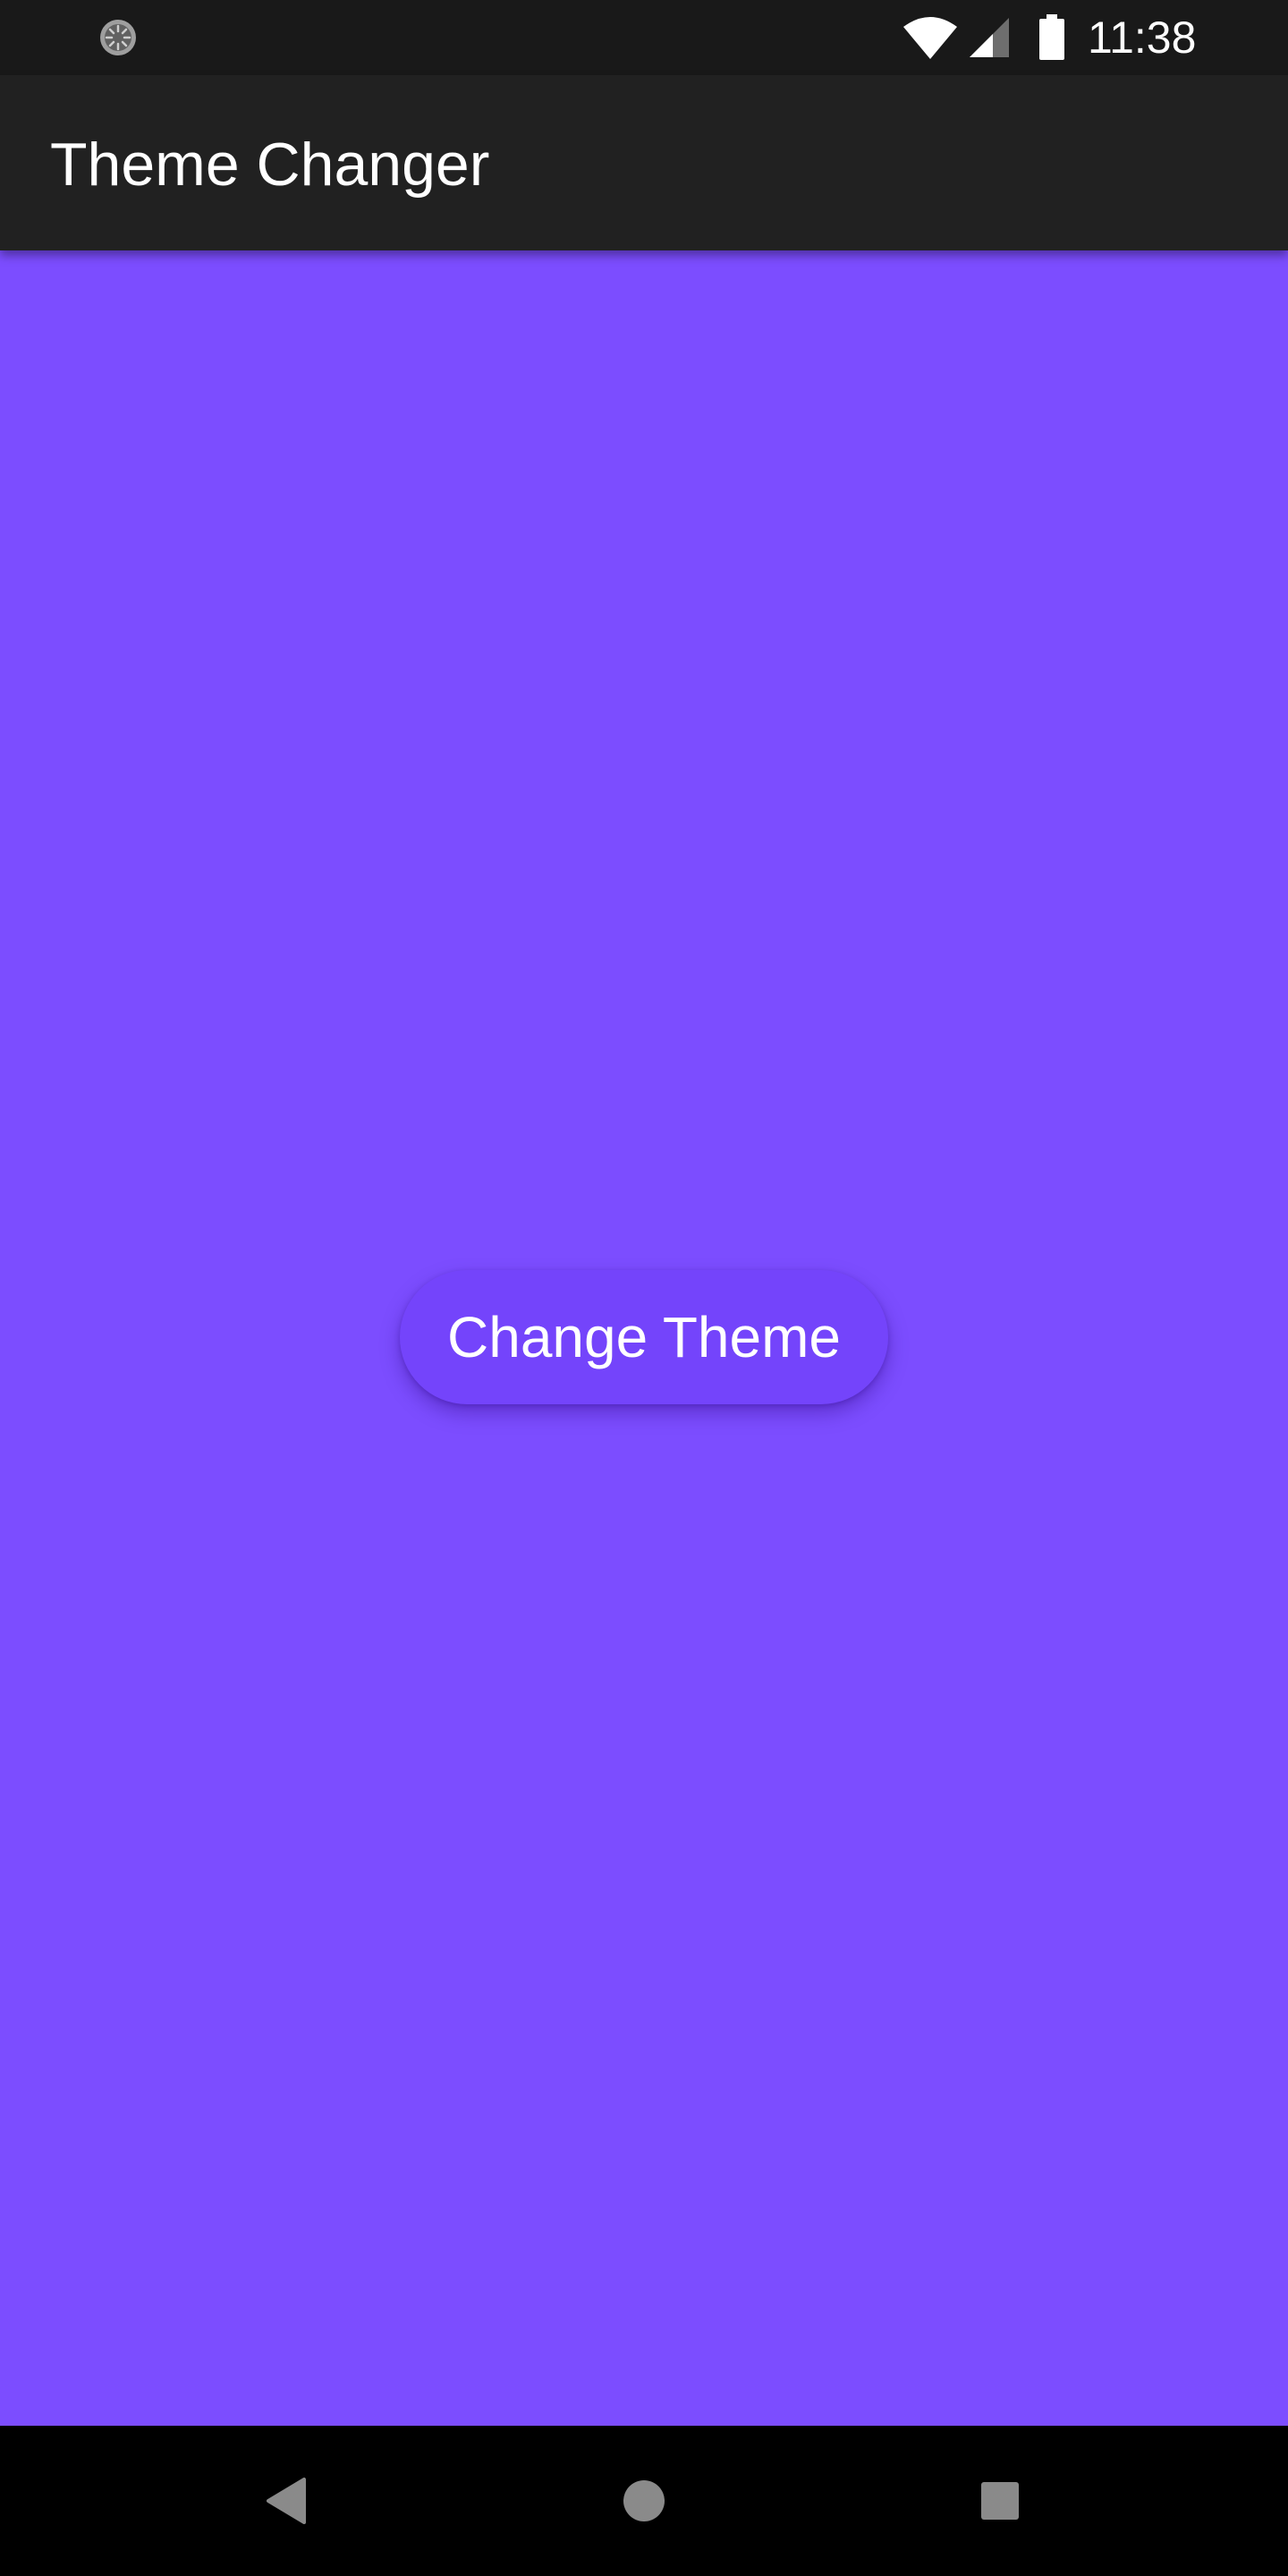 This screenshot has width=1288, height=2576. I want to click on wifi-icon, so click(930, 37).